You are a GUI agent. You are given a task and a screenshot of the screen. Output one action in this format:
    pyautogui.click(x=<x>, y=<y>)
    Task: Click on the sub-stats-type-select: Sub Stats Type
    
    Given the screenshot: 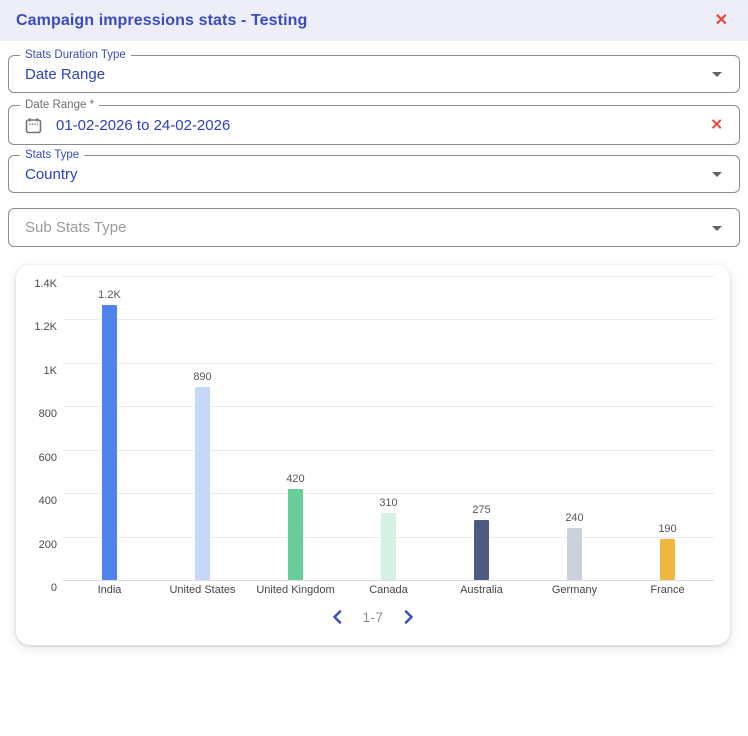 What is the action you would take?
    pyautogui.click(x=374, y=227)
    